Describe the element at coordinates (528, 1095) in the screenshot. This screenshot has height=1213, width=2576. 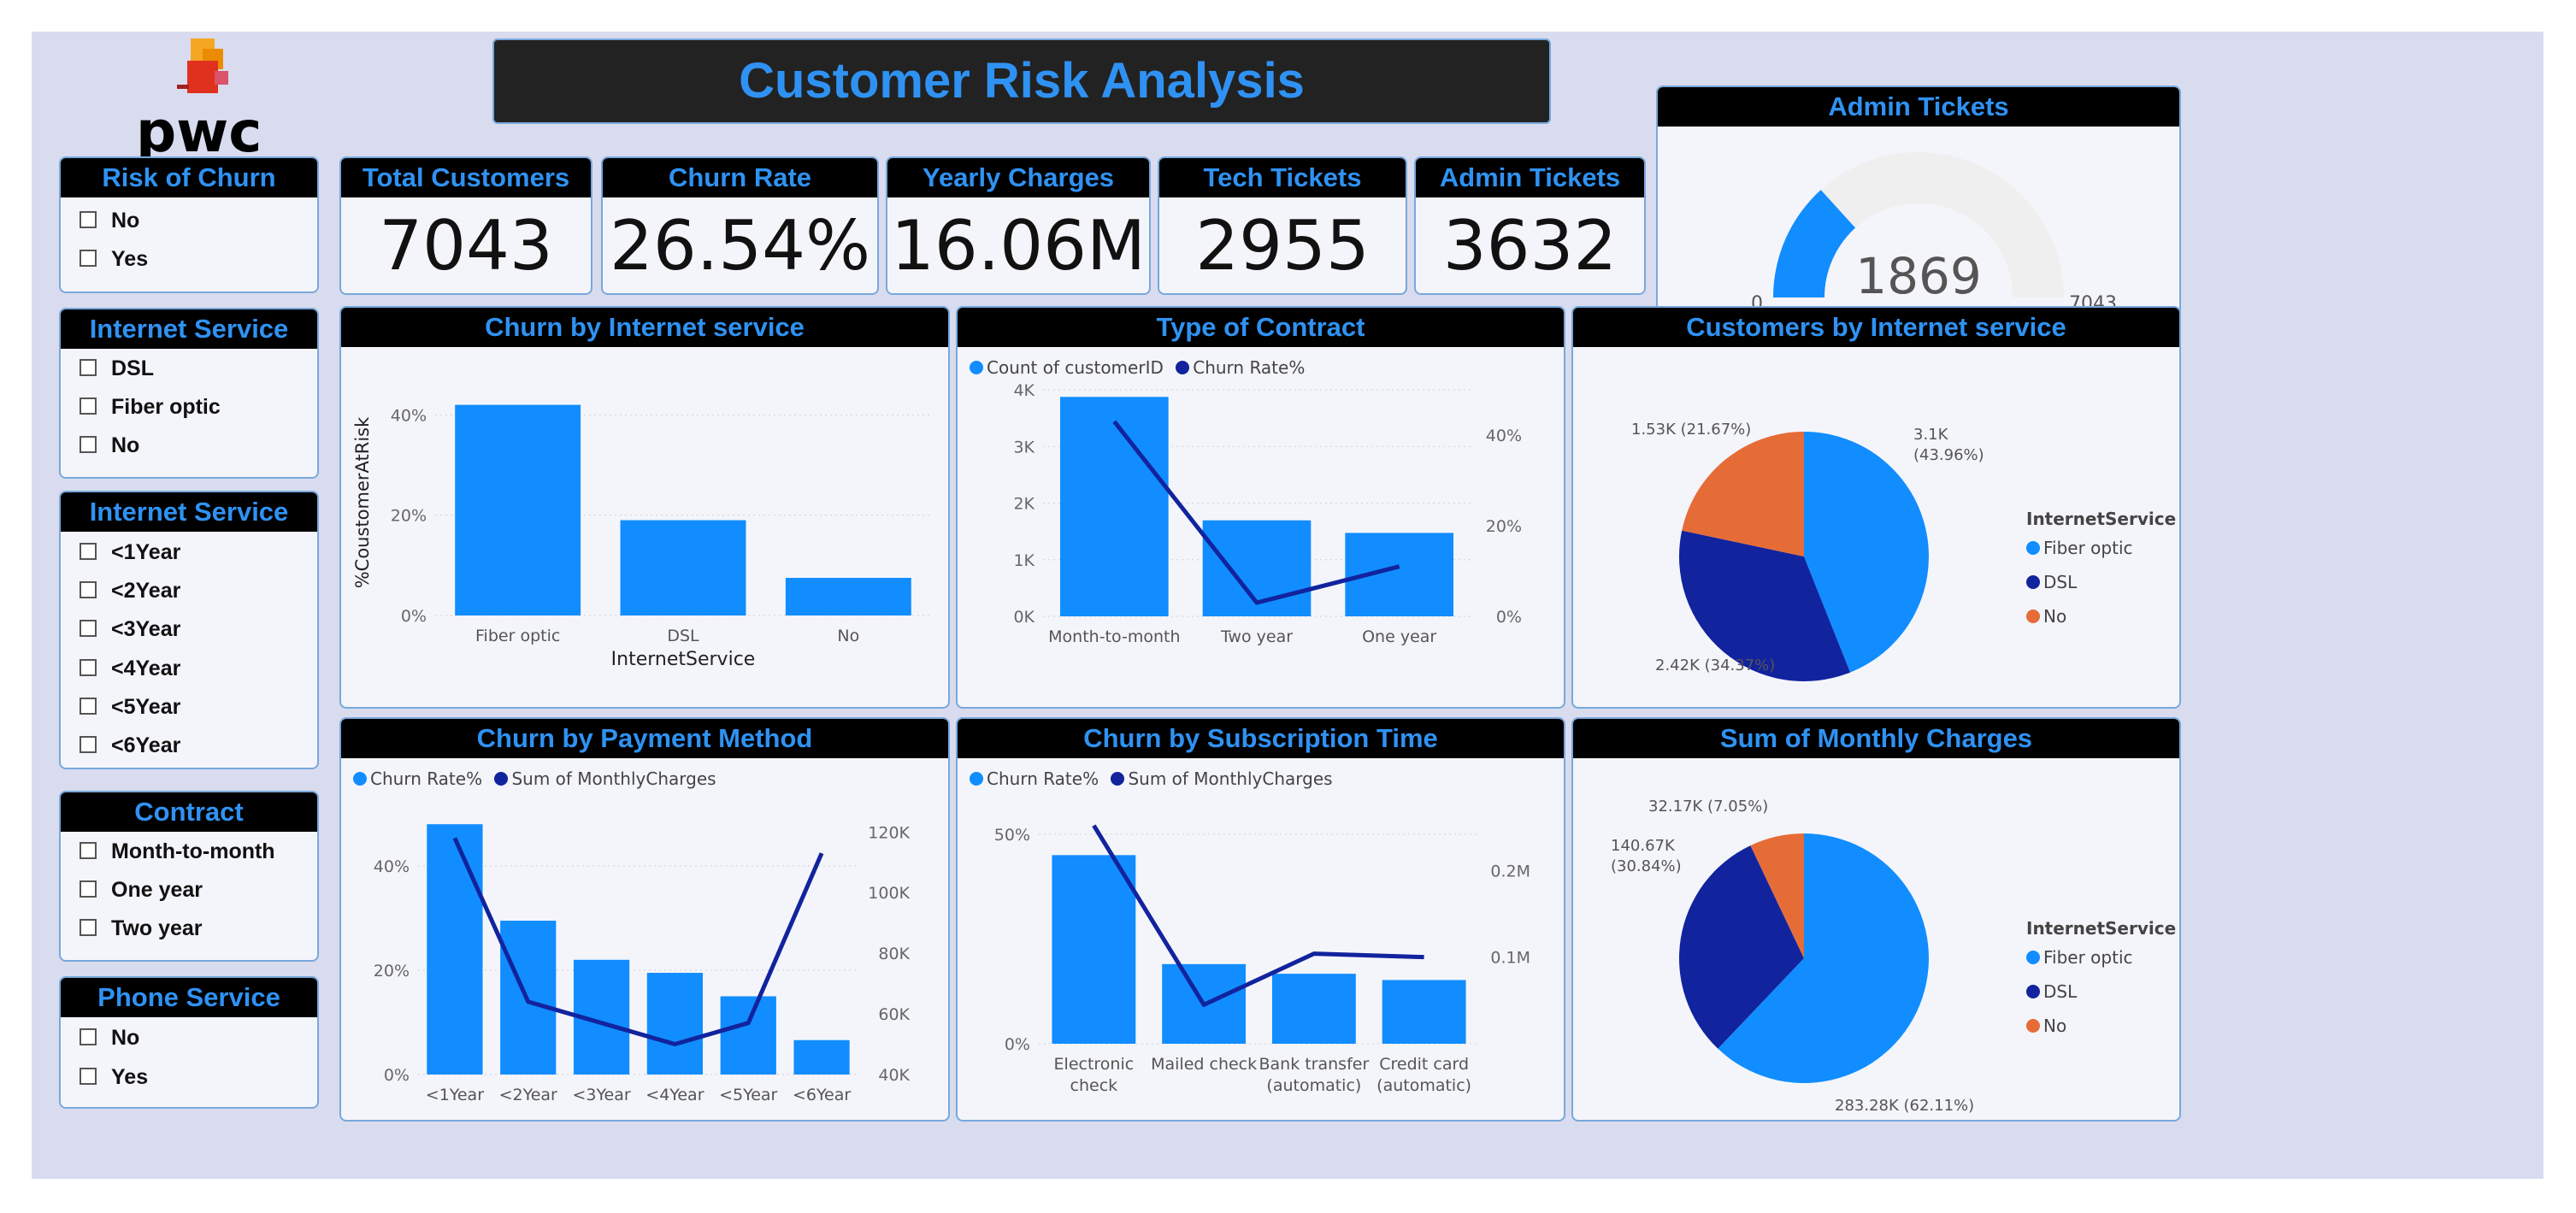
I see `x-tick-label: <2Year` at that location.